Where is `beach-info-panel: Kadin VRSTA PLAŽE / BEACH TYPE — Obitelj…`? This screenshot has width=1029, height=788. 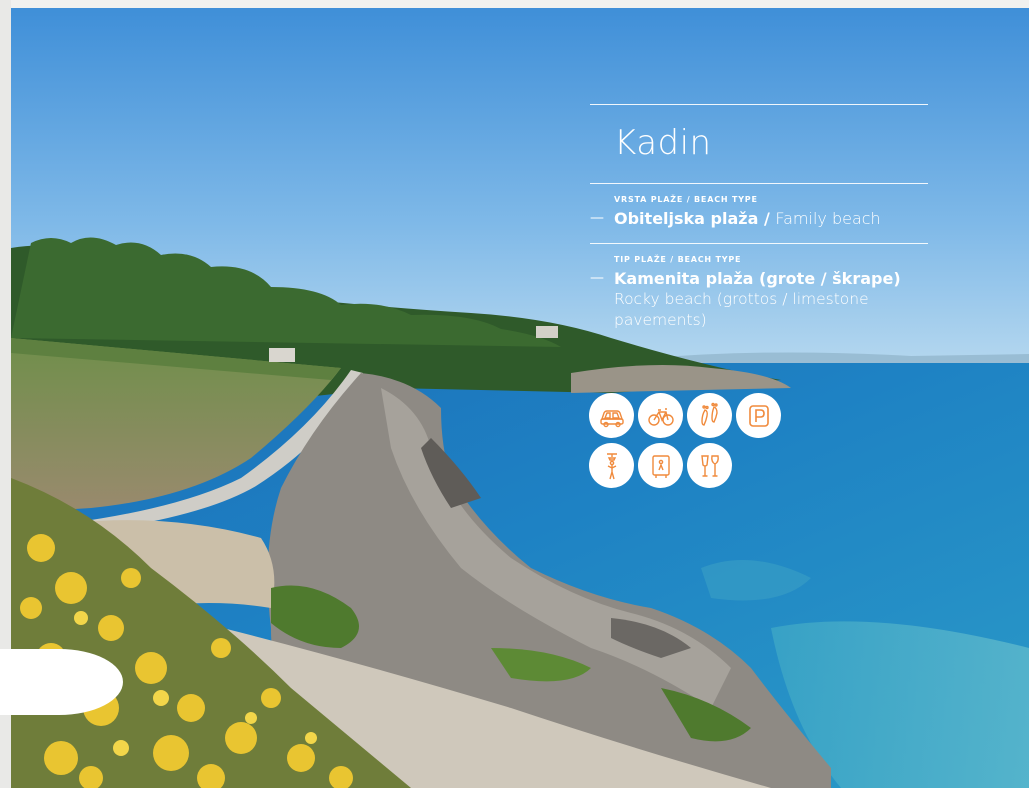 beach-info-panel: Kadin VRSTA PLAŽE / BEACH TYPE — Obitelj… is located at coordinates (759, 217).